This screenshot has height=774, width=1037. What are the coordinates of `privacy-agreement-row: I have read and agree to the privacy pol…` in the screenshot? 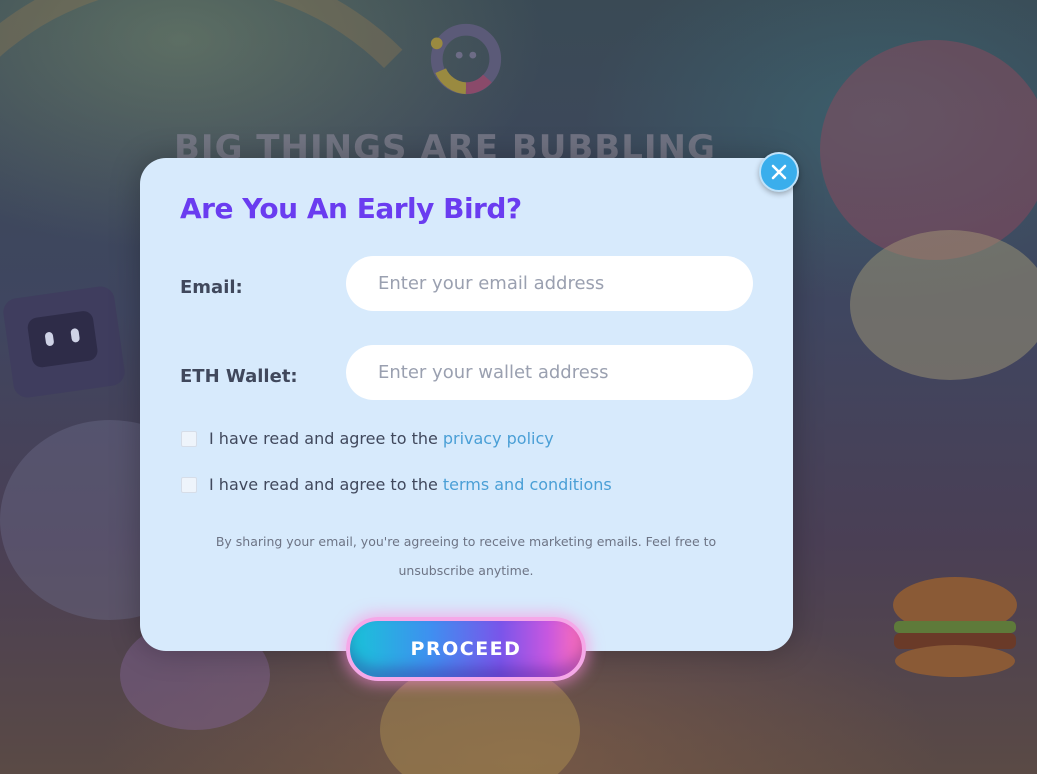 It's located at (367, 438).